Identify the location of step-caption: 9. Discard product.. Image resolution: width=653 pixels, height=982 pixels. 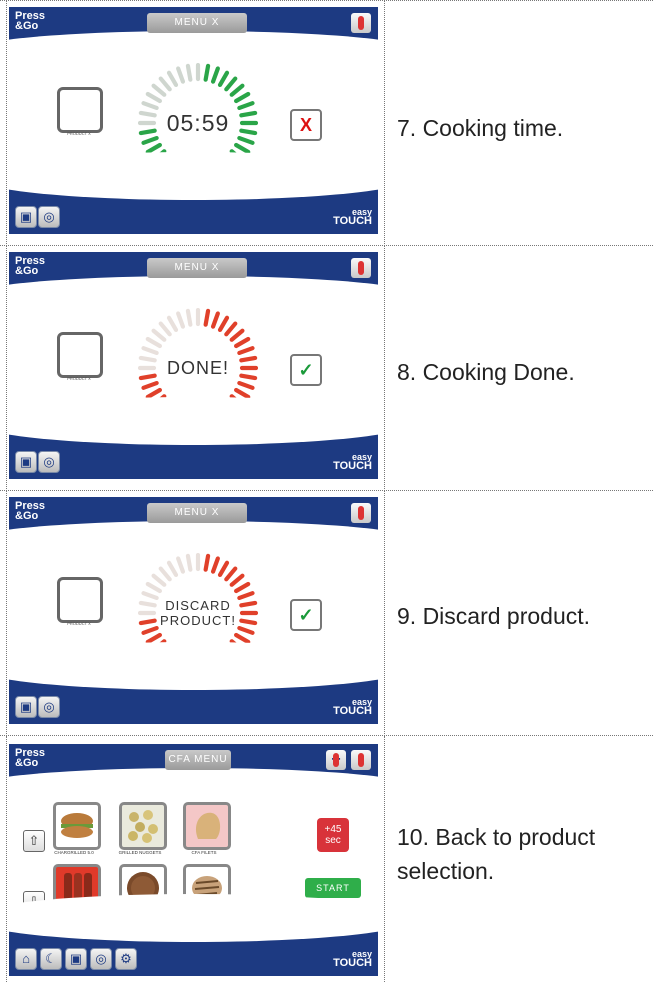
(494, 616).